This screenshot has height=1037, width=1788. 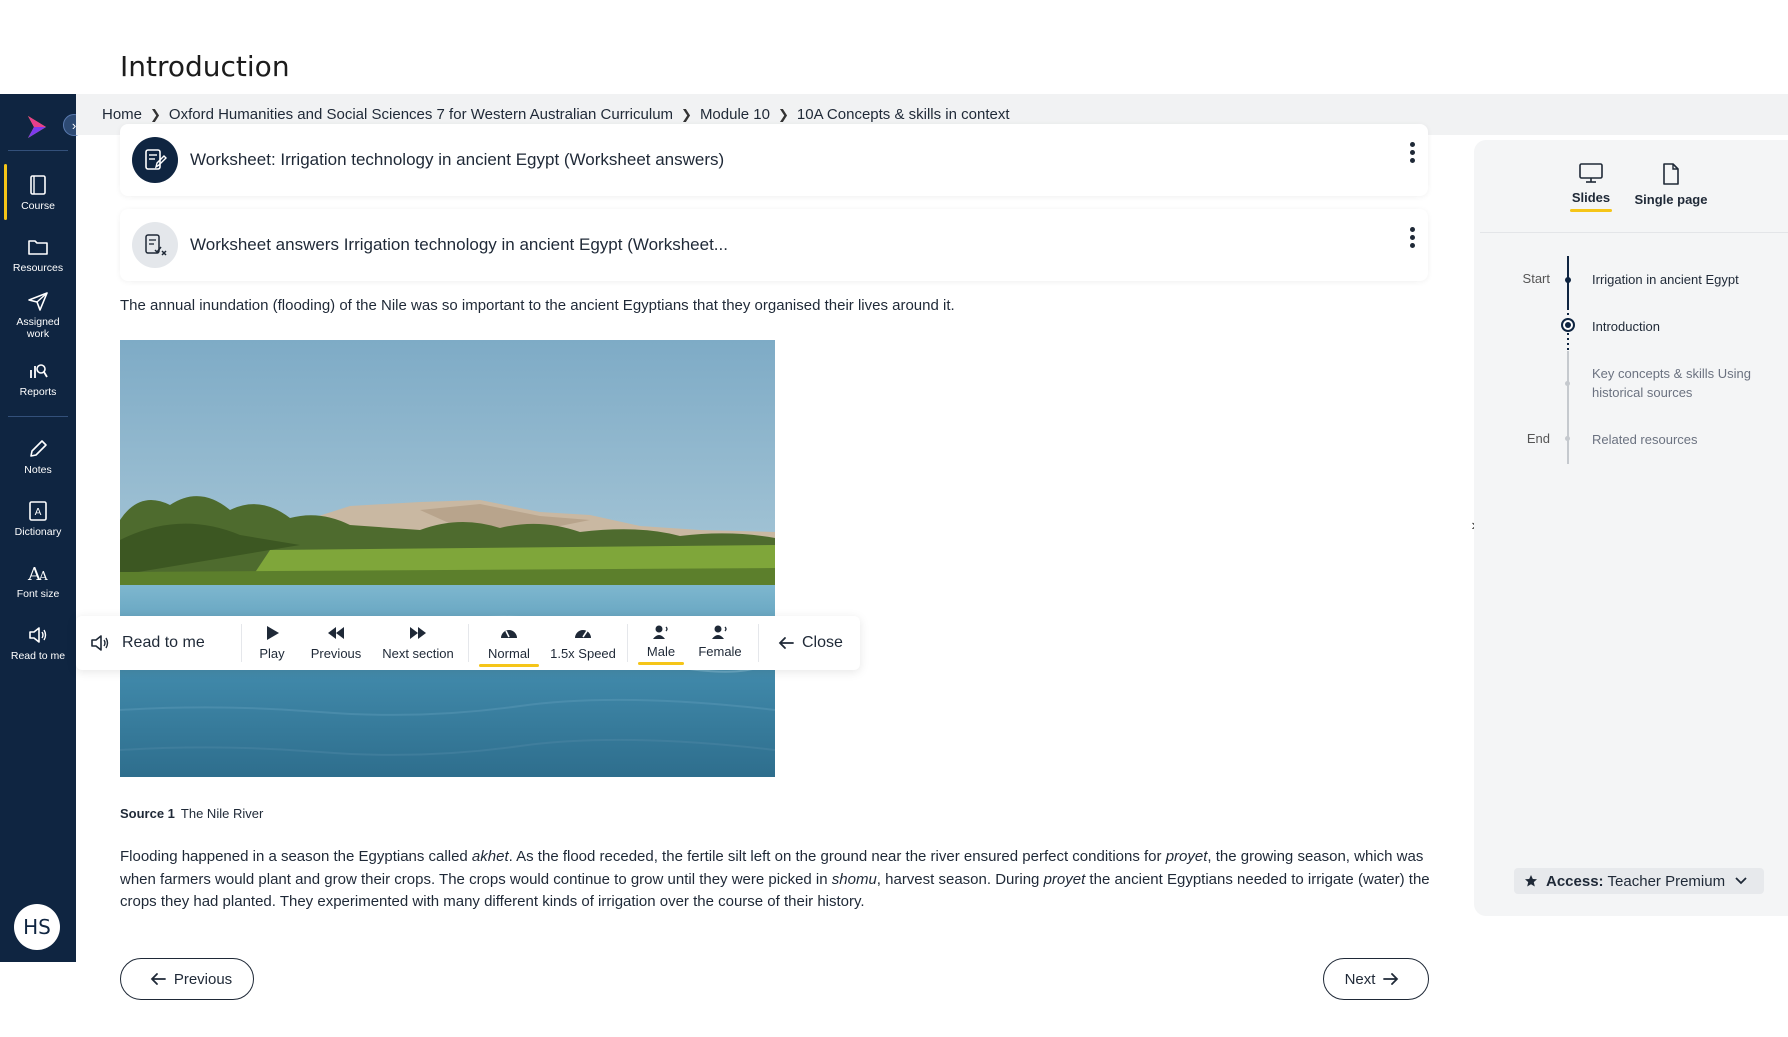 I want to click on term-shomu: shomu, so click(x=854, y=879).